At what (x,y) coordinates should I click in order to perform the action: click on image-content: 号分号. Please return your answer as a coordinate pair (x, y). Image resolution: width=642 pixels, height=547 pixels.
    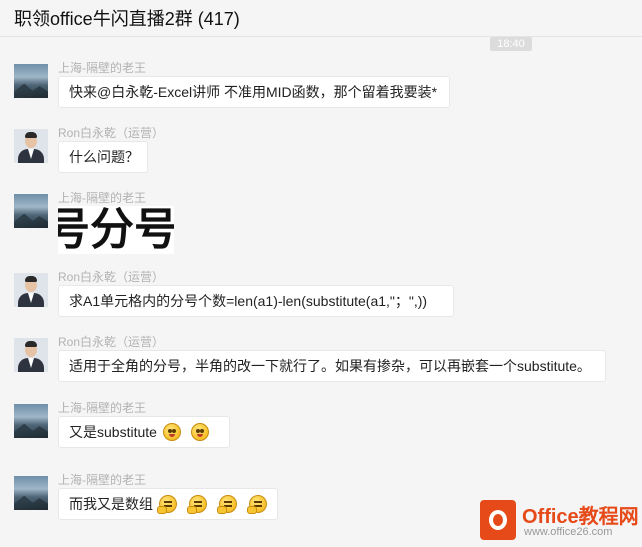
    Looking at the image, I should click on (116, 230).